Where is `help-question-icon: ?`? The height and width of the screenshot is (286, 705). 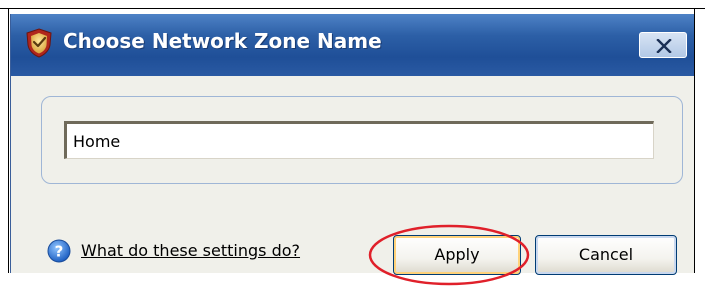
help-question-icon: ? is located at coordinates (59, 251).